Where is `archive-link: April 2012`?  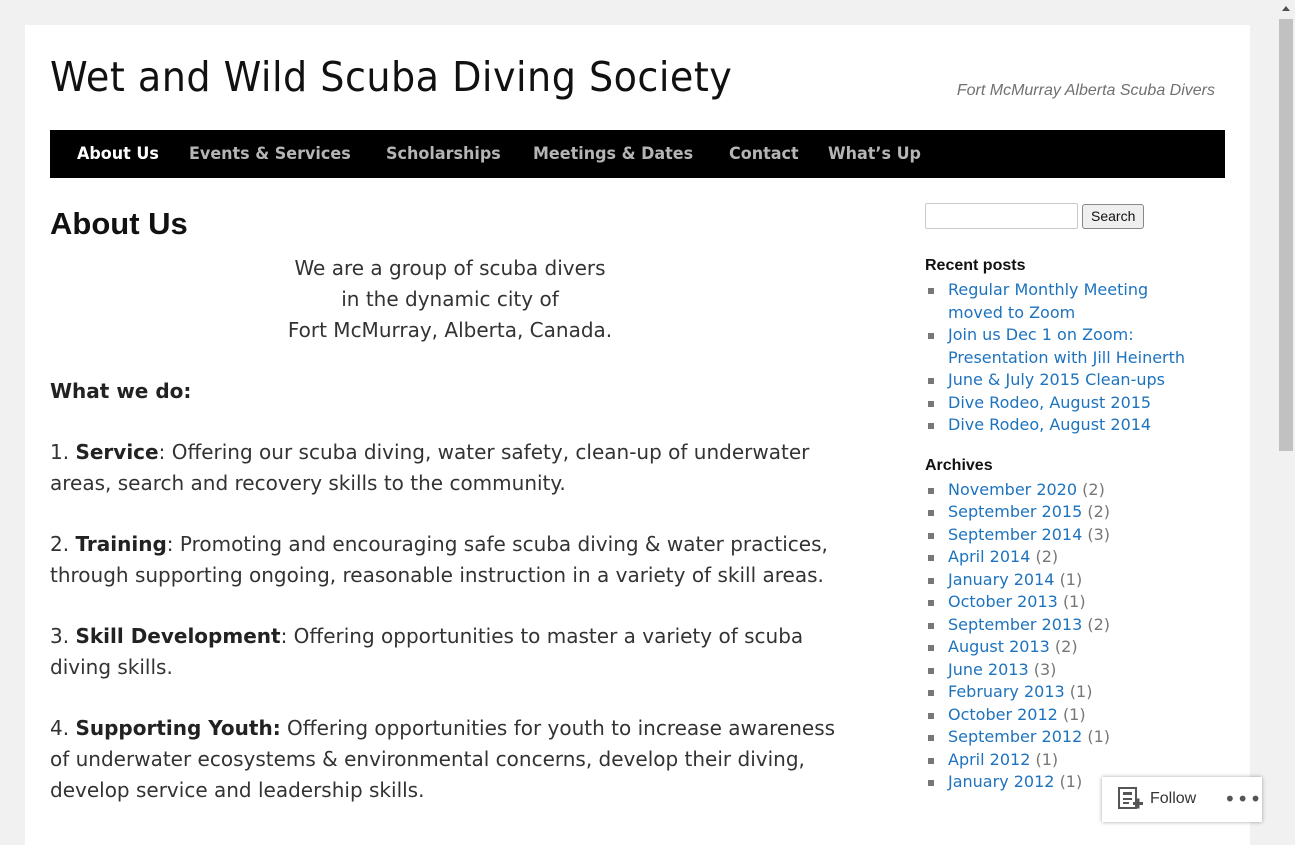
archive-link: April 2012 is located at coordinates (989, 759).